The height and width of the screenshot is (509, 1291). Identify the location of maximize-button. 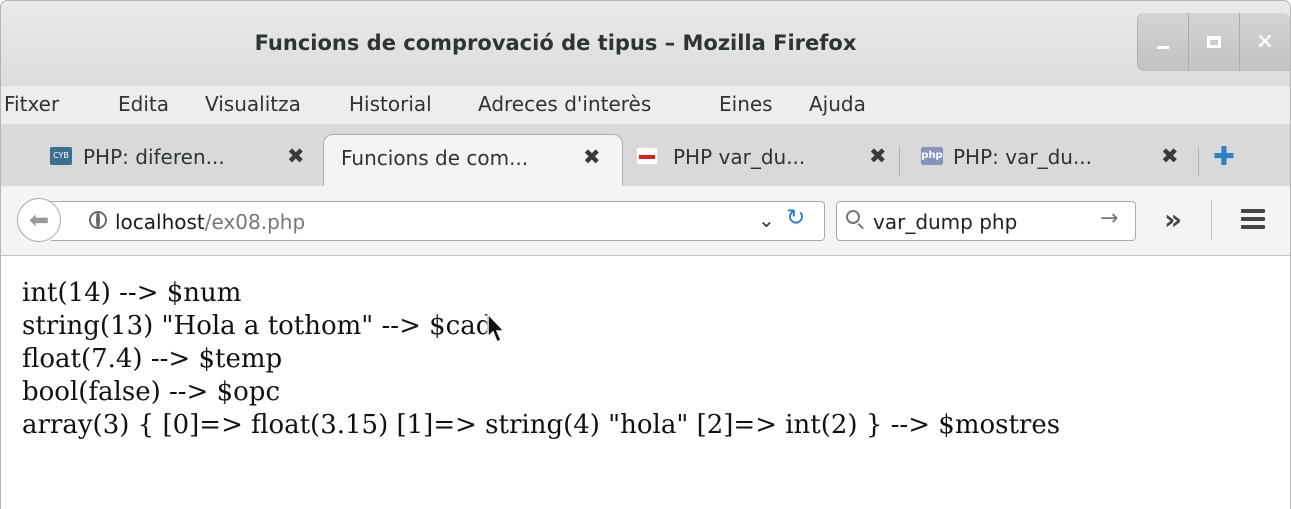
(1213, 42).